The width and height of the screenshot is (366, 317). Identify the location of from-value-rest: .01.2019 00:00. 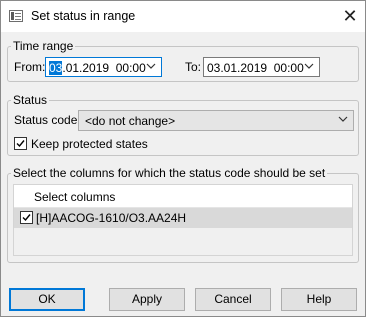
(104, 68).